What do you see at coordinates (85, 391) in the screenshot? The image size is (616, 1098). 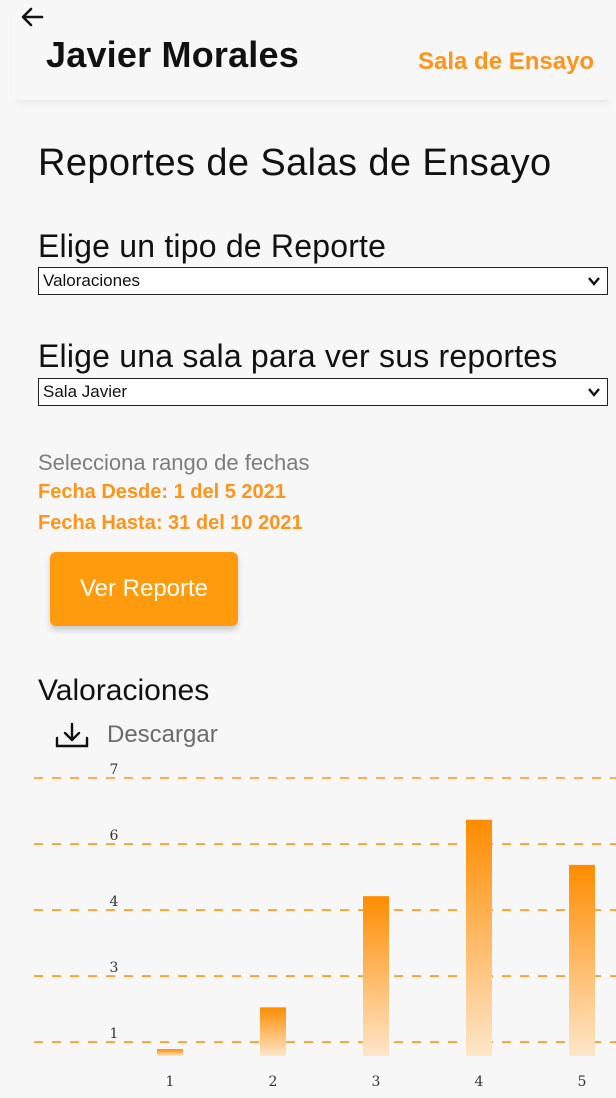 I see `room-value: Sala Javier` at bounding box center [85, 391].